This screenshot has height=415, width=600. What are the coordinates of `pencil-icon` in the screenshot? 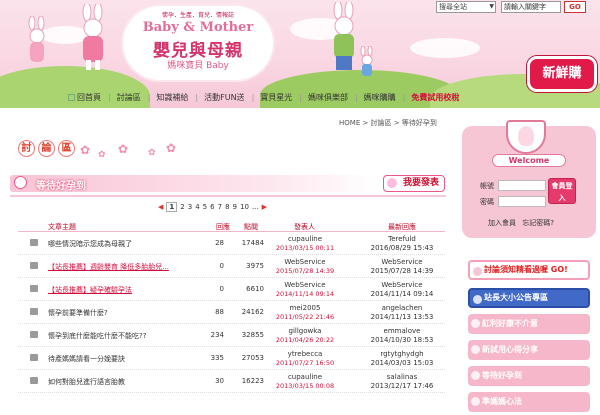 It's located at (392, 183).